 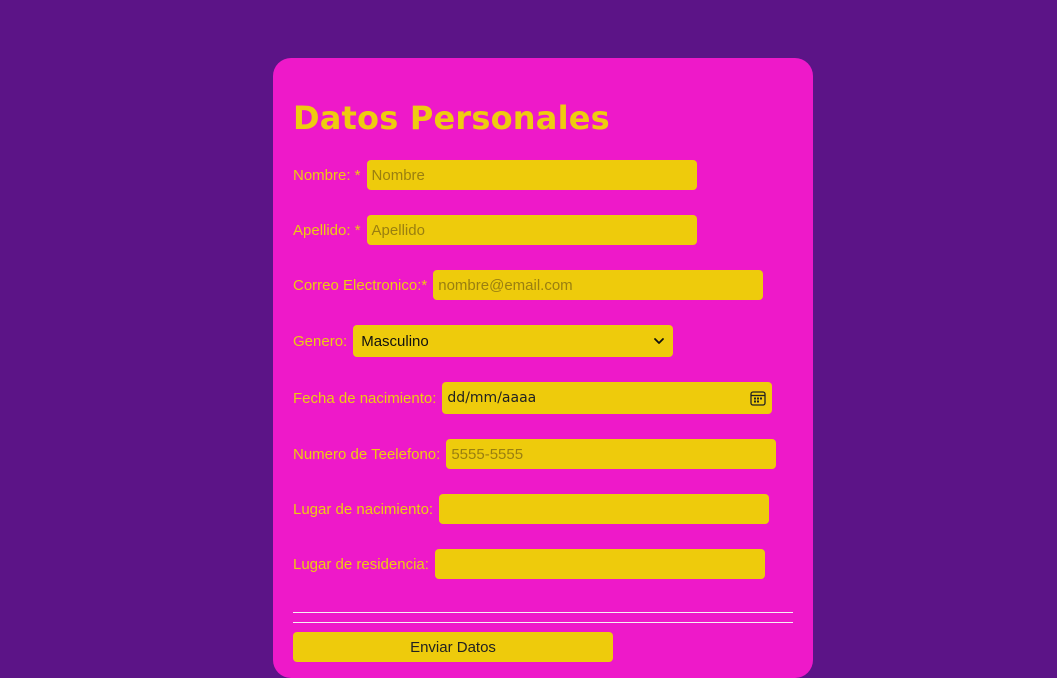 What do you see at coordinates (365, 398) in the screenshot?
I see `fecha-label: Fecha de nacimiento:` at bounding box center [365, 398].